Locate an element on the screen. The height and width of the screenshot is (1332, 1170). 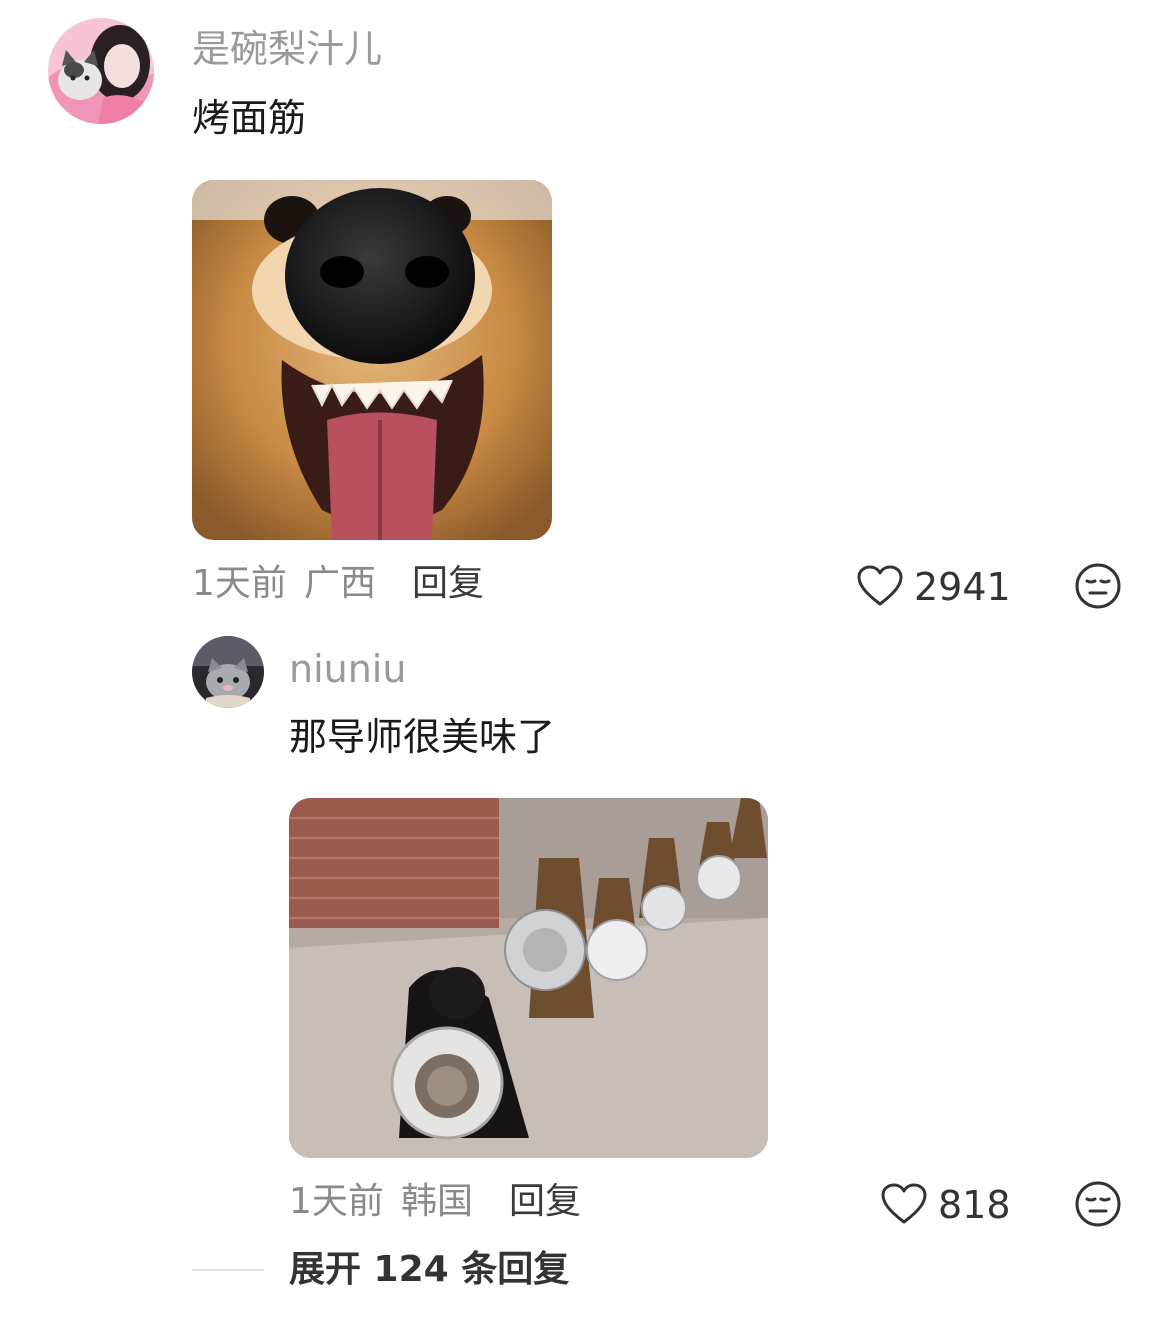
like-button: 818 is located at coordinates (950, 1204).